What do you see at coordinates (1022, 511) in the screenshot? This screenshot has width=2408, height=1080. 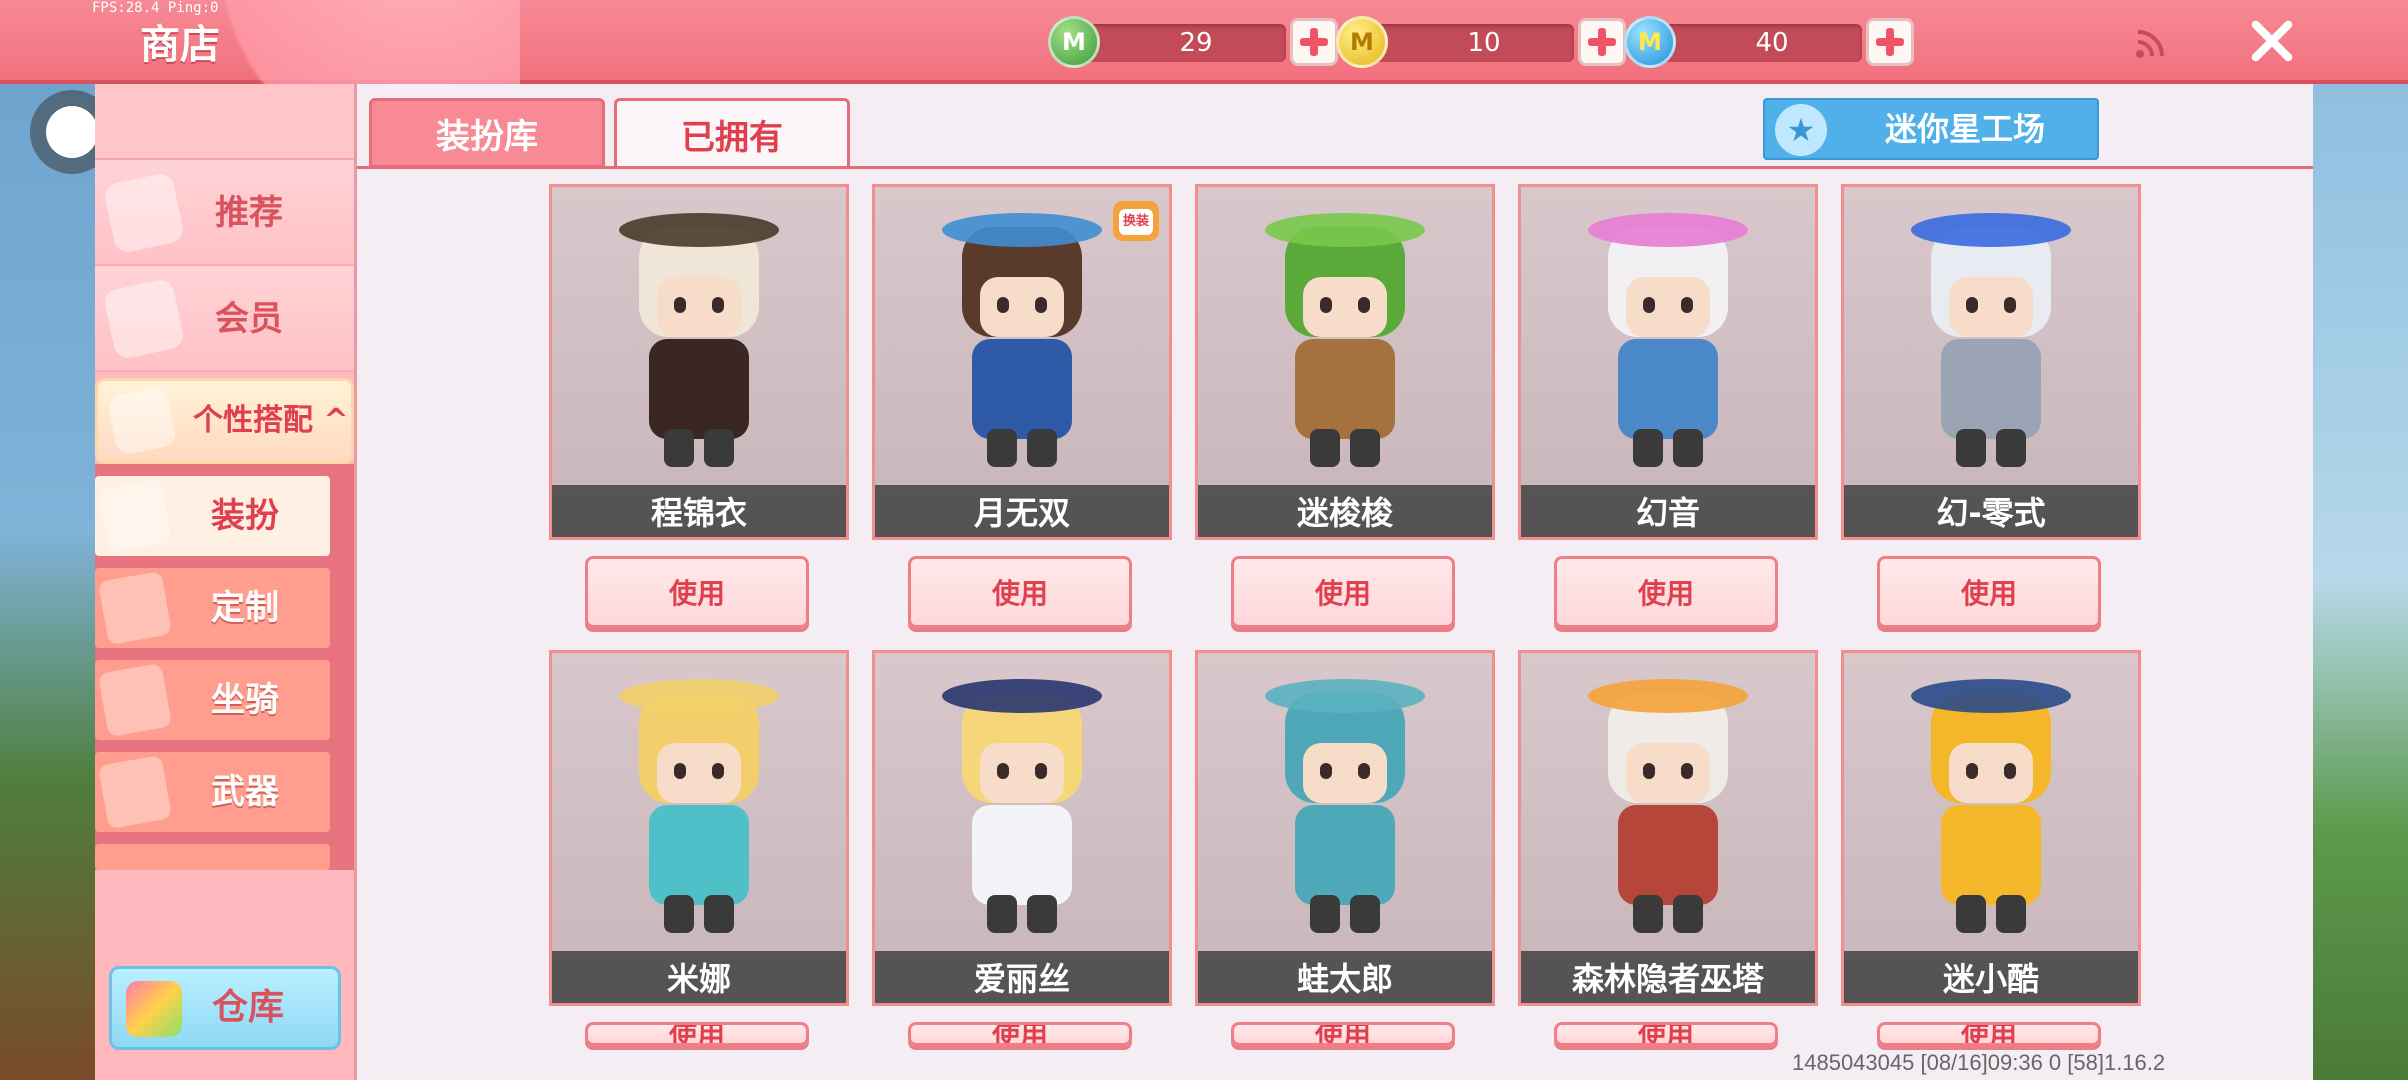 I see `skin-name: 月无双` at bounding box center [1022, 511].